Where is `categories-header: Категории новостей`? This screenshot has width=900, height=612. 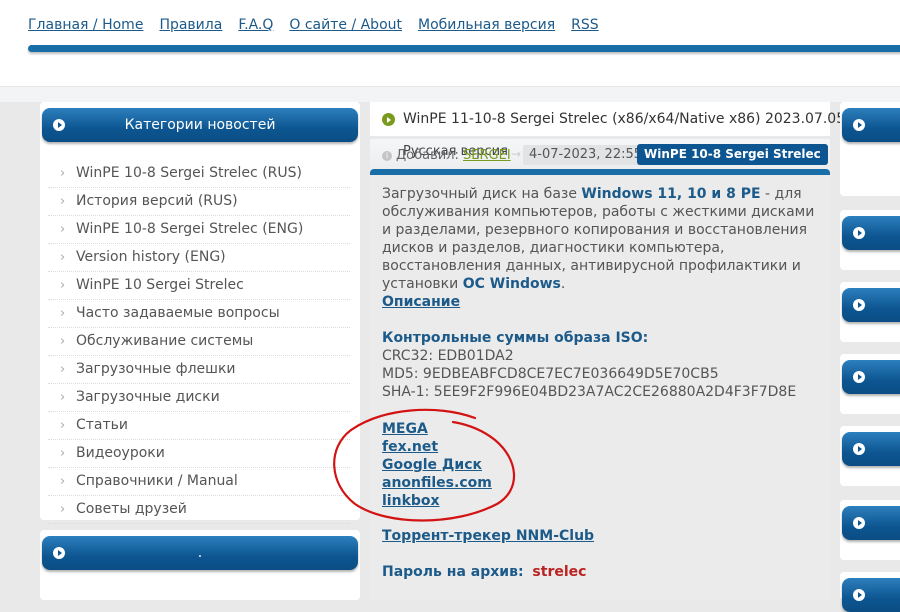 categories-header: Категории новостей is located at coordinates (200, 125).